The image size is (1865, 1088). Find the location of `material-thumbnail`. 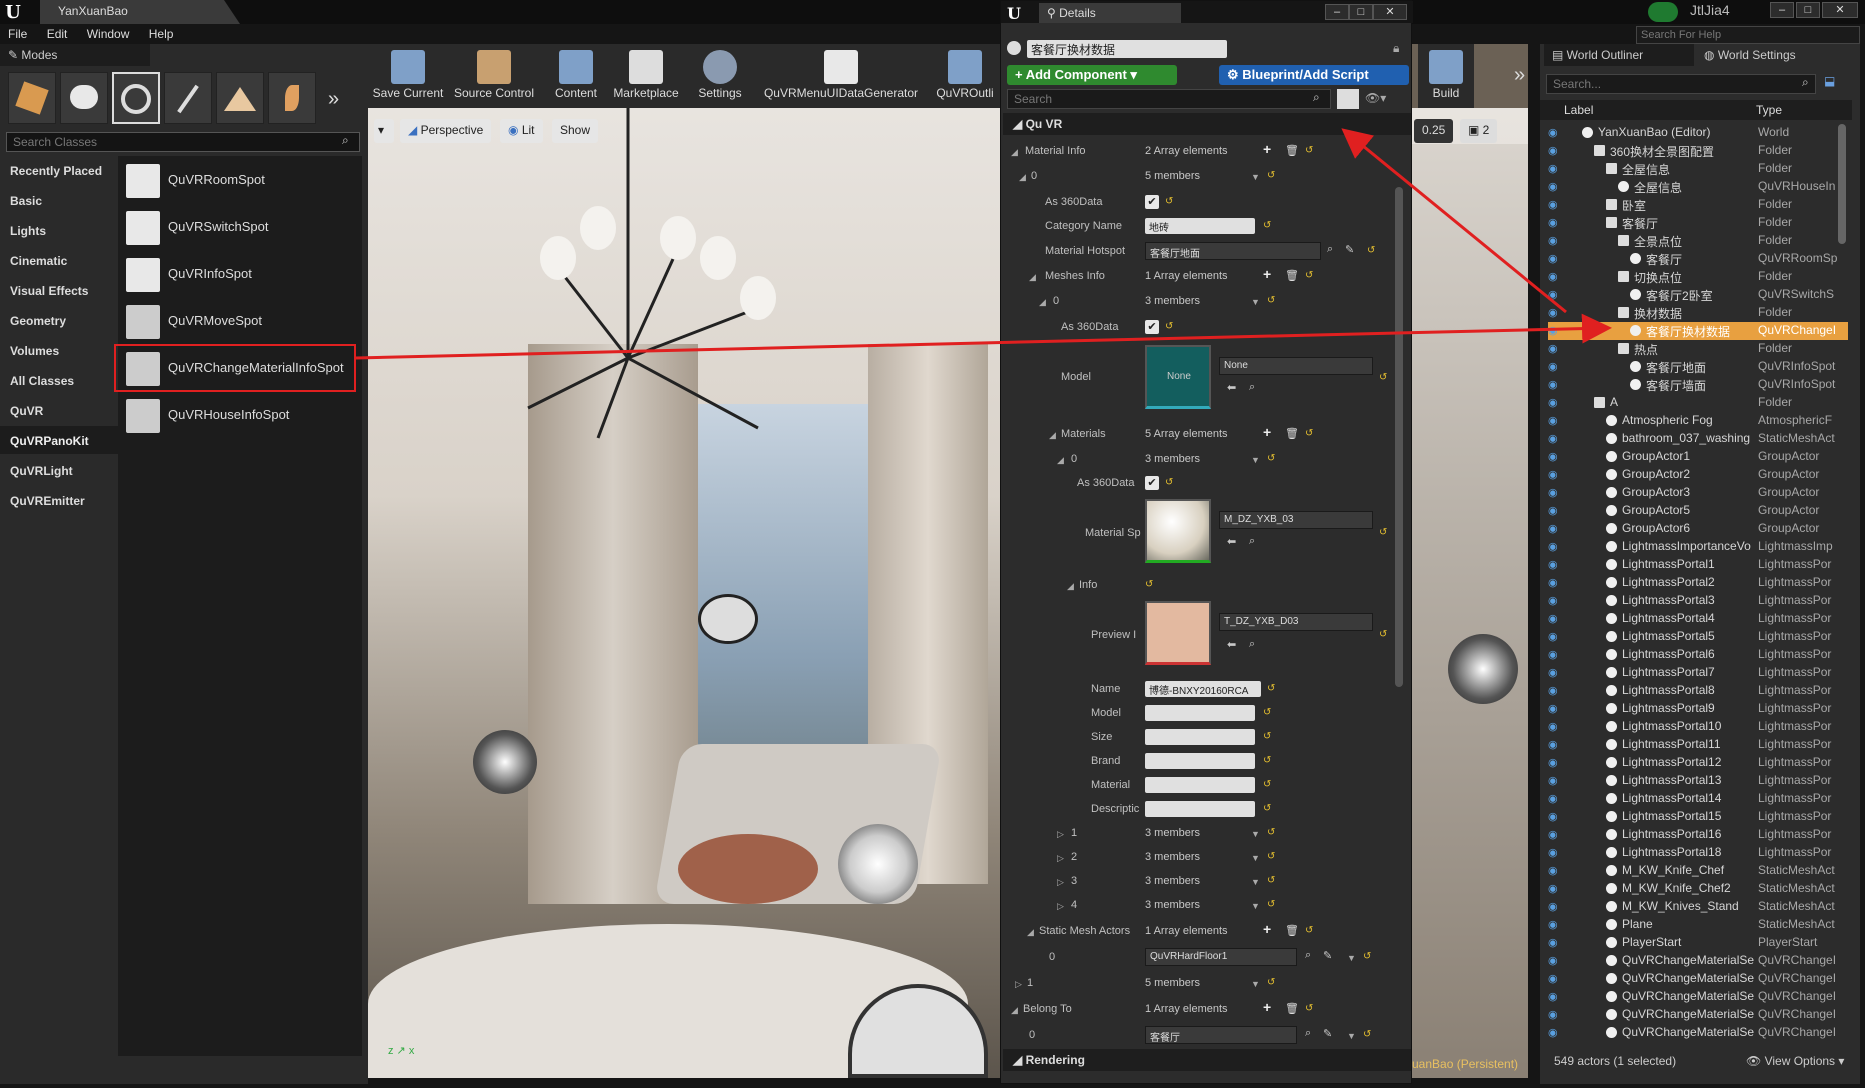

material-thumbnail is located at coordinates (1178, 531).